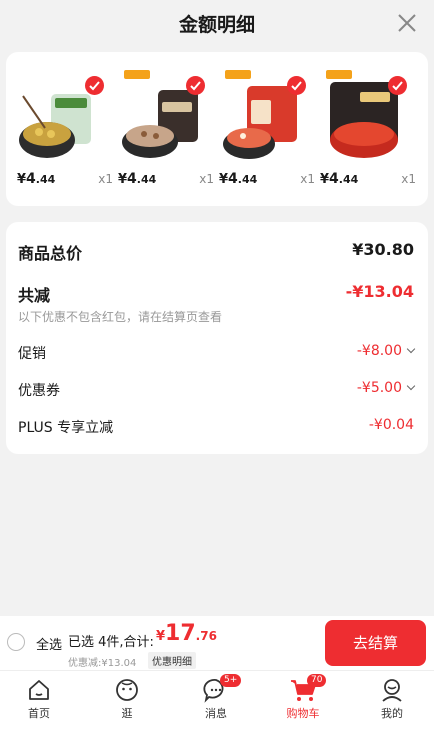 This screenshot has height=731, width=434. I want to click on page-title: 金额明细, so click(216, 25).